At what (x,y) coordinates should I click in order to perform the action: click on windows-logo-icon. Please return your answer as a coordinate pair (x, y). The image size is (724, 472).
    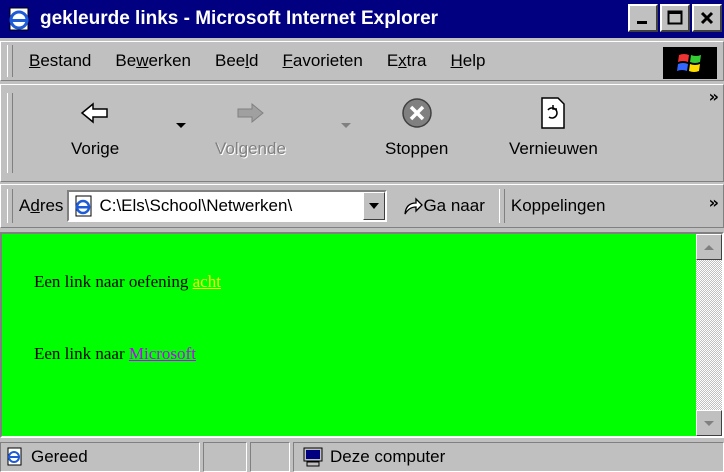
    Looking at the image, I should click on (690, 63).